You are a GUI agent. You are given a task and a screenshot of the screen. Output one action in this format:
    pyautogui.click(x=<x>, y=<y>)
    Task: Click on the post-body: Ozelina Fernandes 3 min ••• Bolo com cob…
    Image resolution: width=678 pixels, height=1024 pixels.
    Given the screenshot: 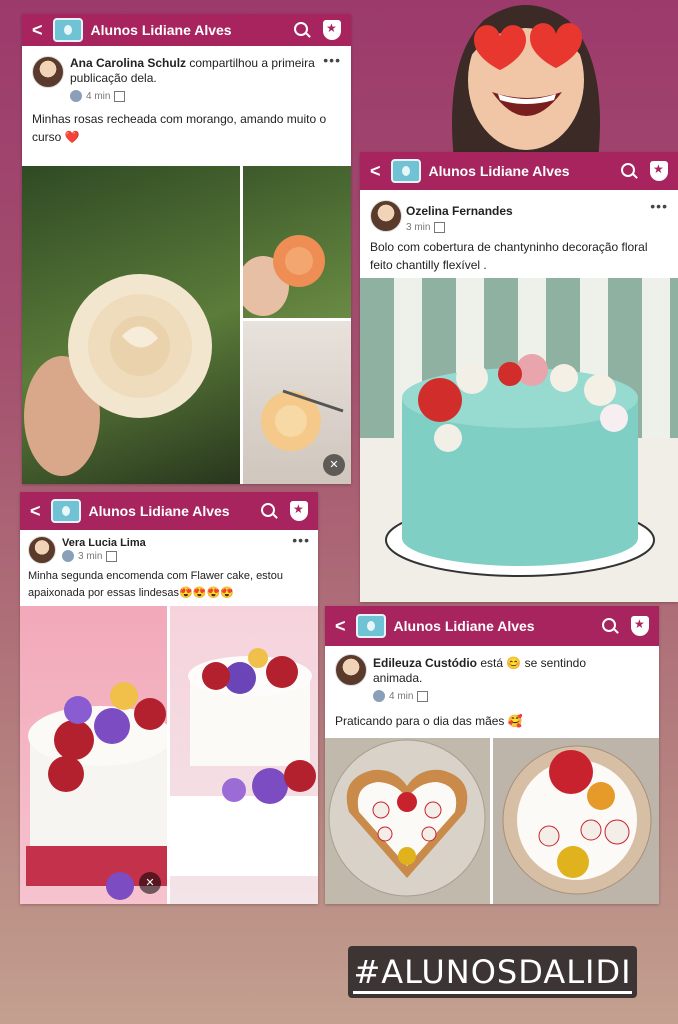 What is the action you would take?
    pyautogui.click(x=519, y=234)
    